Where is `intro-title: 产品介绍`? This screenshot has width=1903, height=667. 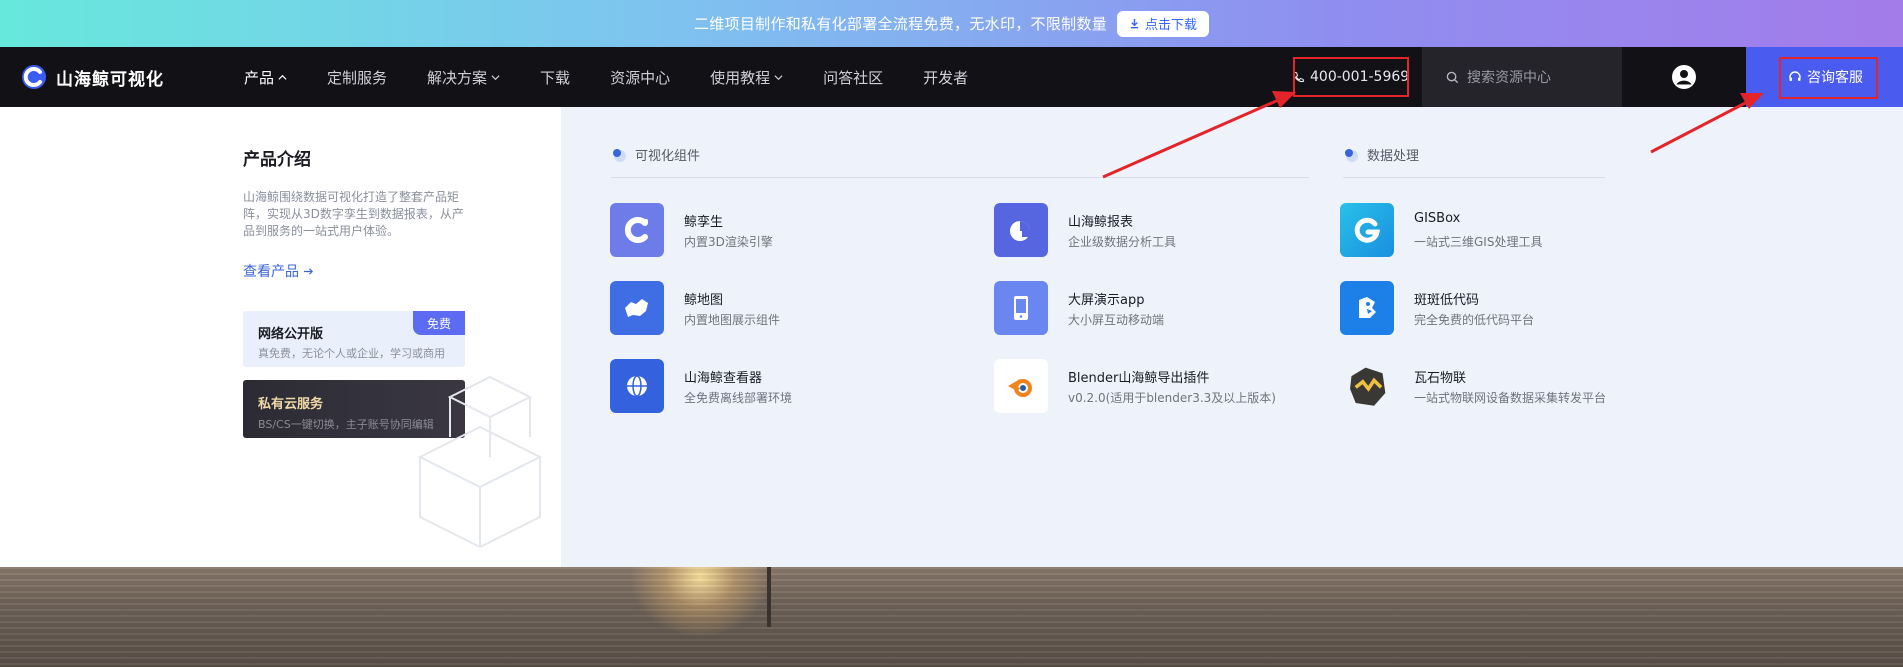
intro-title: 产品介绍 is located at coordinates (277, 160).